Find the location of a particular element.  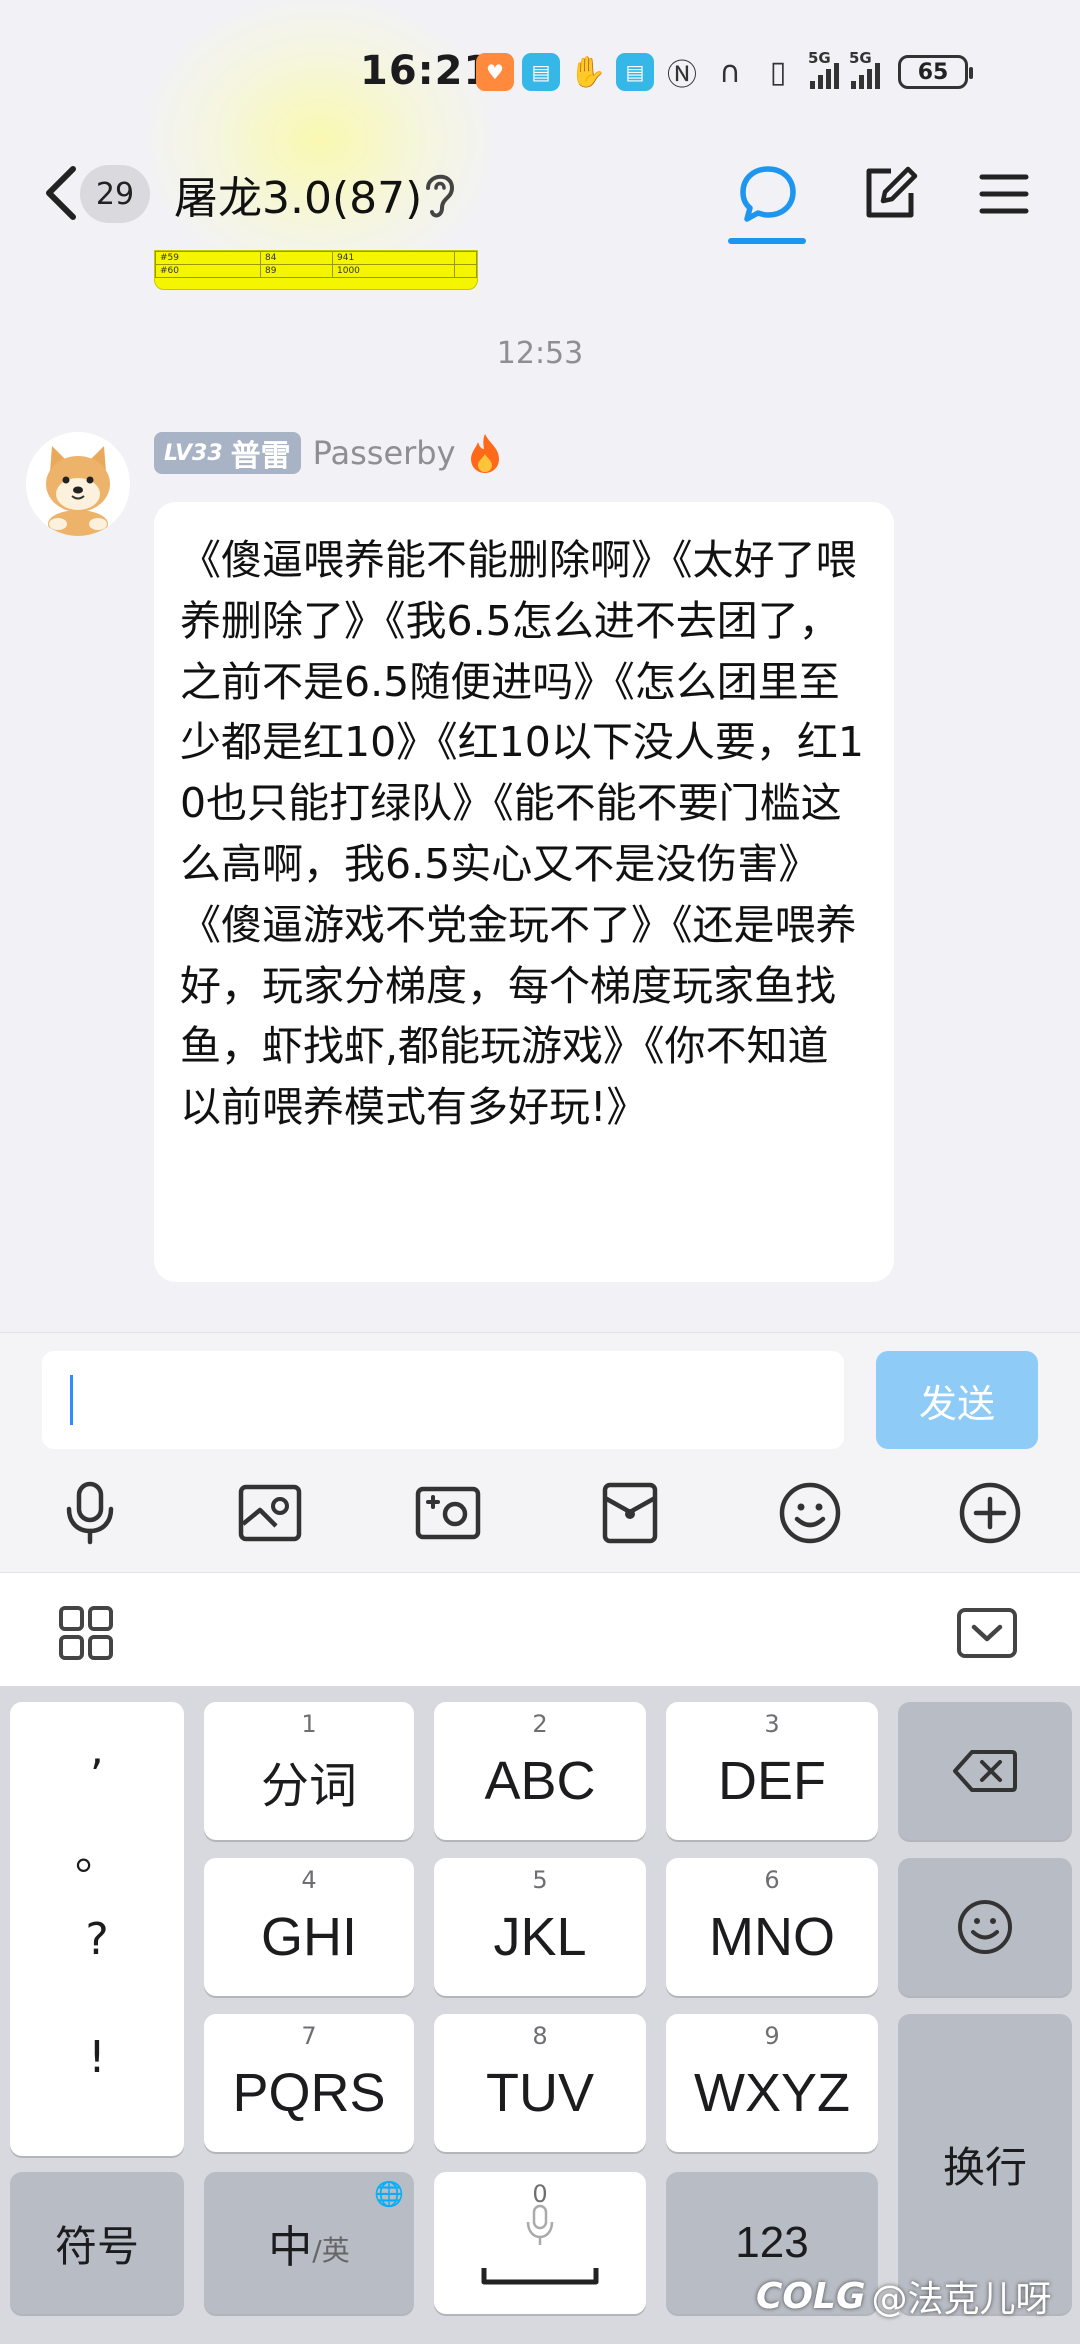

photo-button is located at coordinates (270, 1513).